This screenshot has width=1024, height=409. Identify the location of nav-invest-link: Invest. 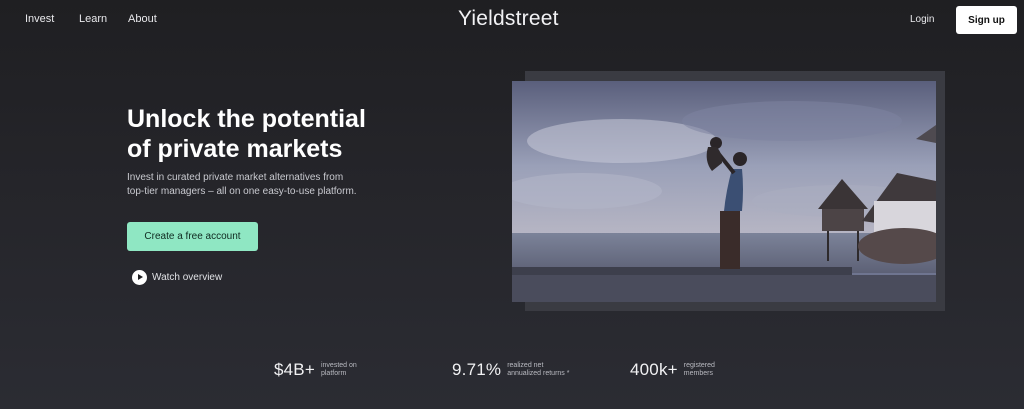
(39, 19).